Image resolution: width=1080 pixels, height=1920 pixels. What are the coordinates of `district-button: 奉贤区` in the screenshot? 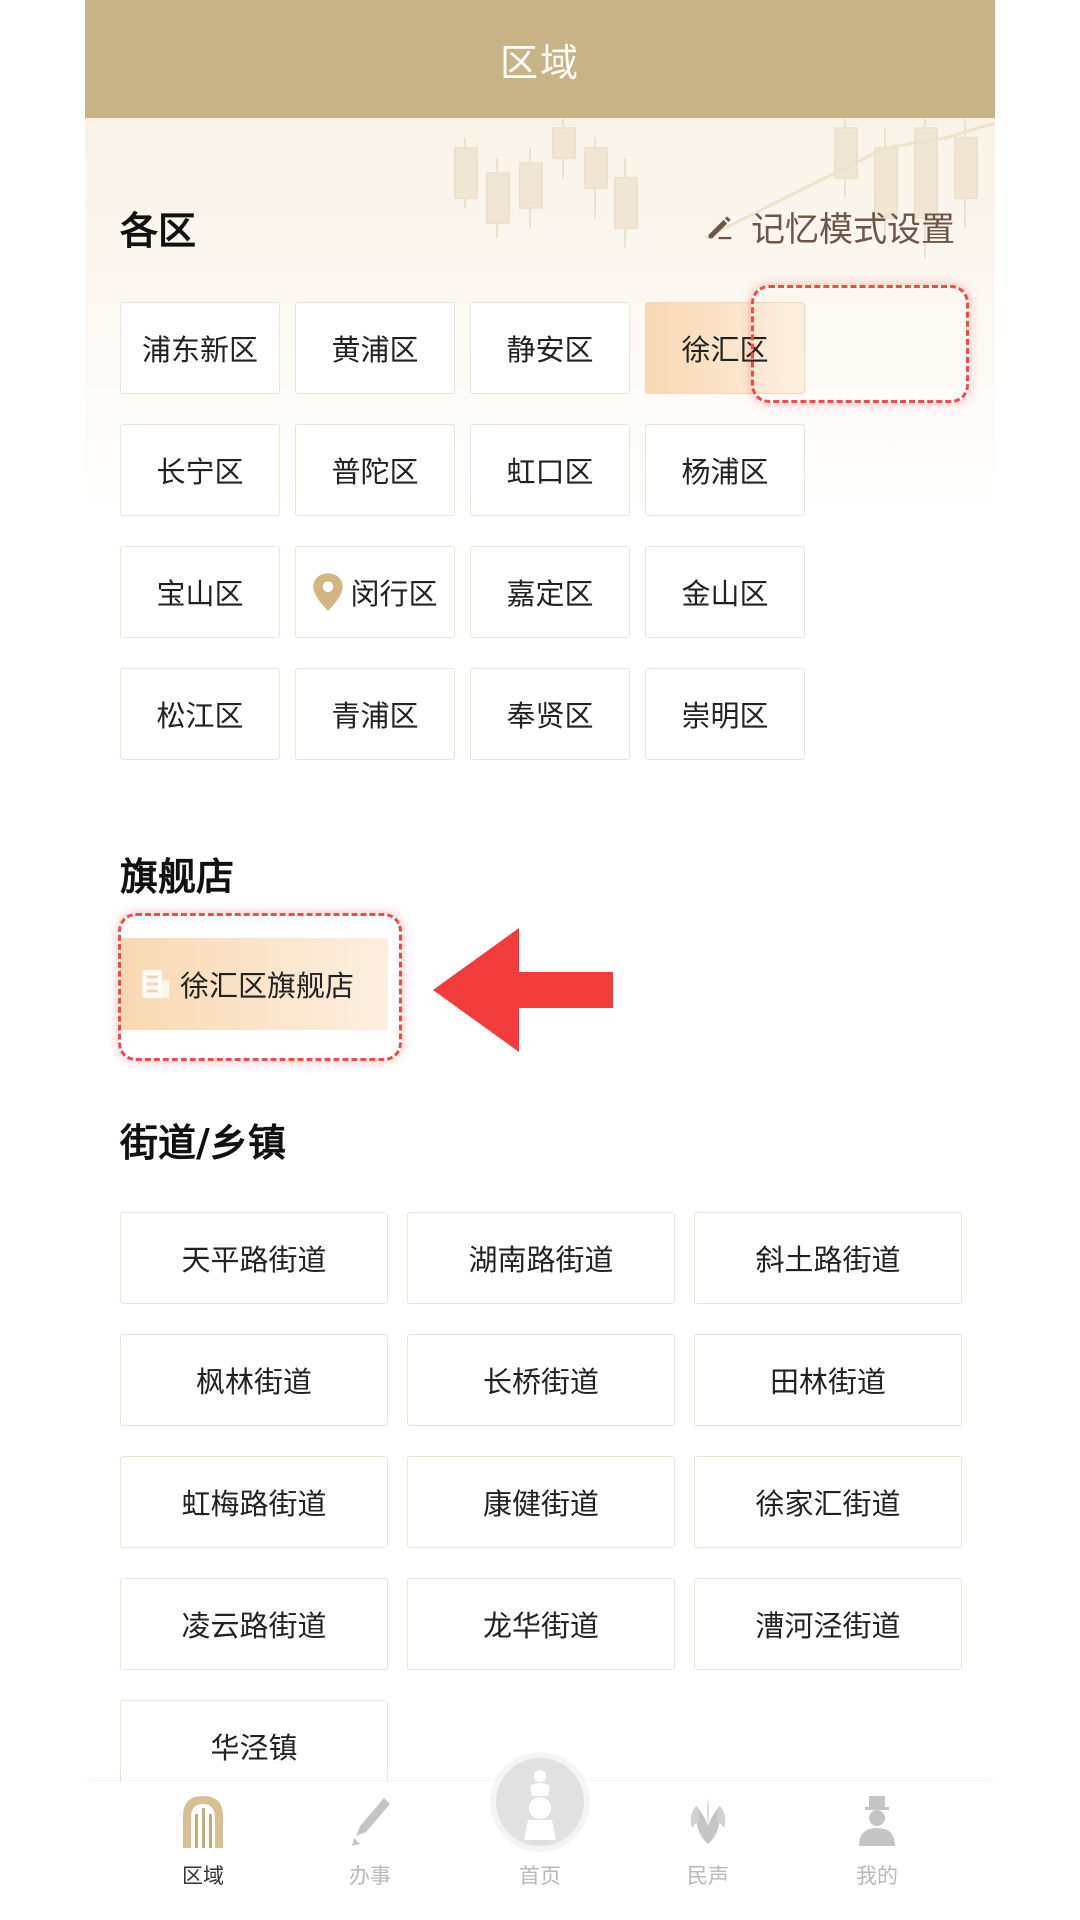 It's located at (550, 714).